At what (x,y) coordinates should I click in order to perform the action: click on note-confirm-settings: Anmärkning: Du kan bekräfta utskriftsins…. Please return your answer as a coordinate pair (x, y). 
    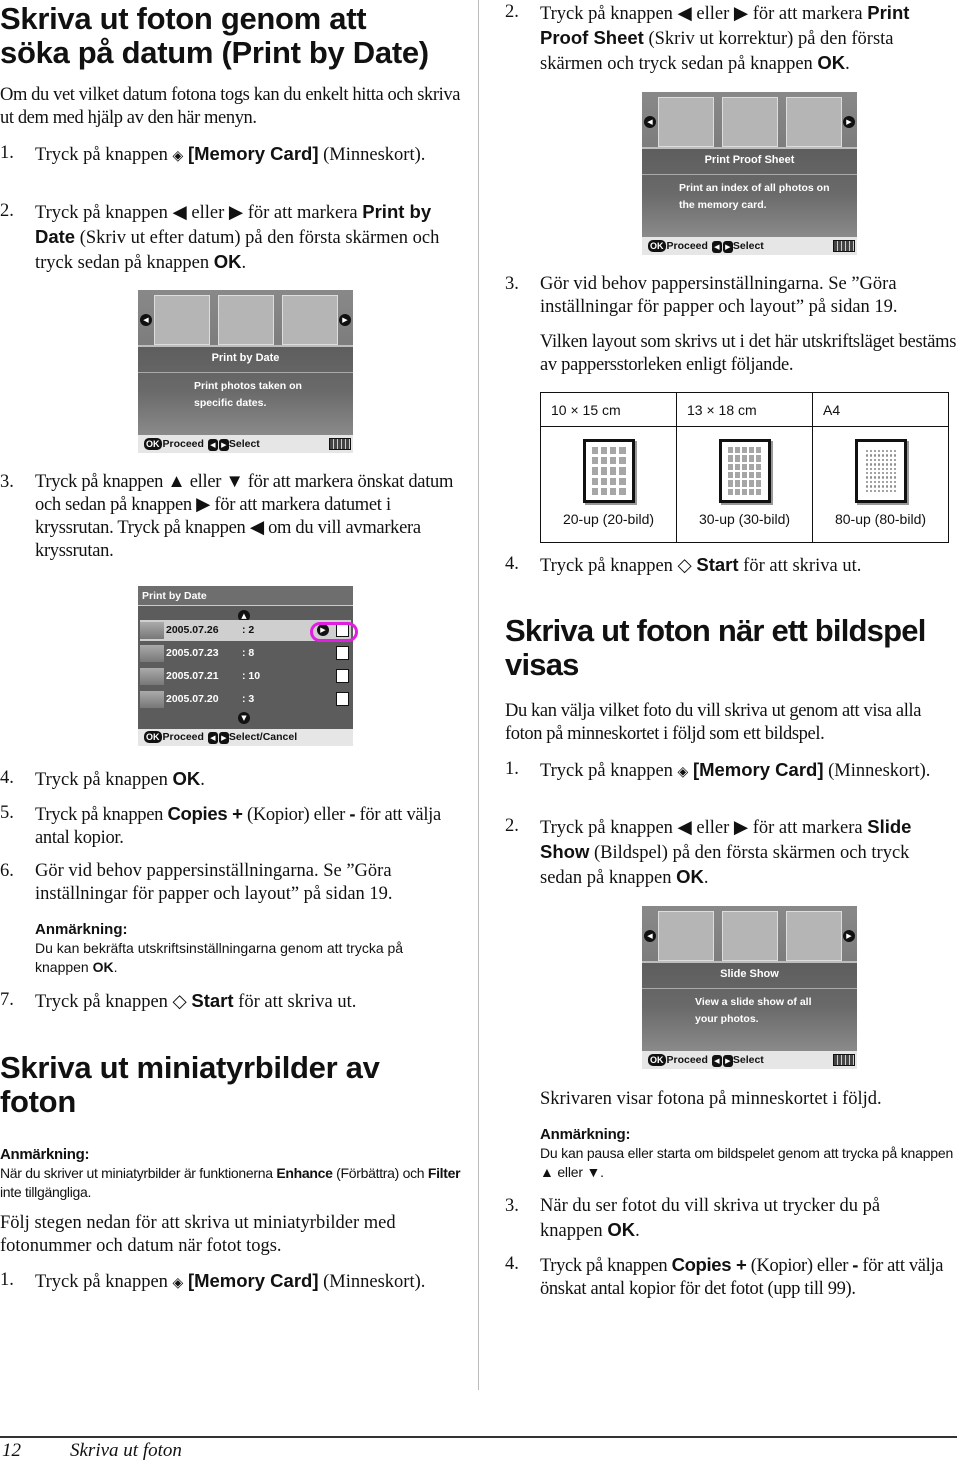
    Looking at the image, I should click on (219, 948).